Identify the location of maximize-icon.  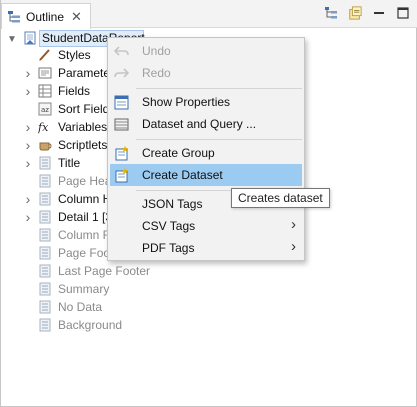
(403, 13).